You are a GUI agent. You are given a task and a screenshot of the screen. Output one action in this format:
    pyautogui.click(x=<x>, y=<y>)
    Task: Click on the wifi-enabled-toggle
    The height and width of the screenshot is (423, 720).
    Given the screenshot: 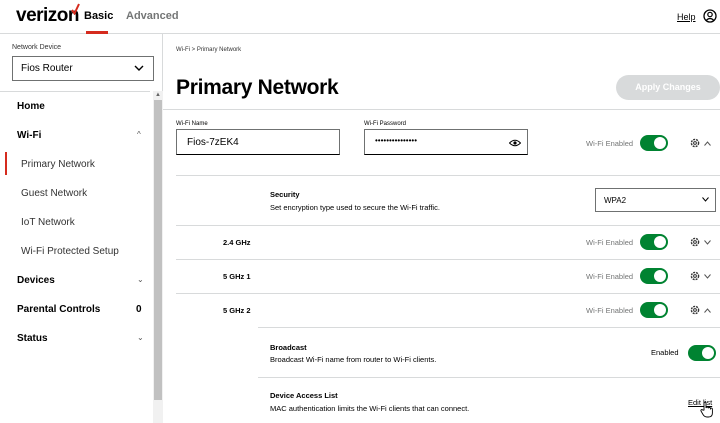 What is the action you would take?
    pyautogui.click(x=654, y=143)
    